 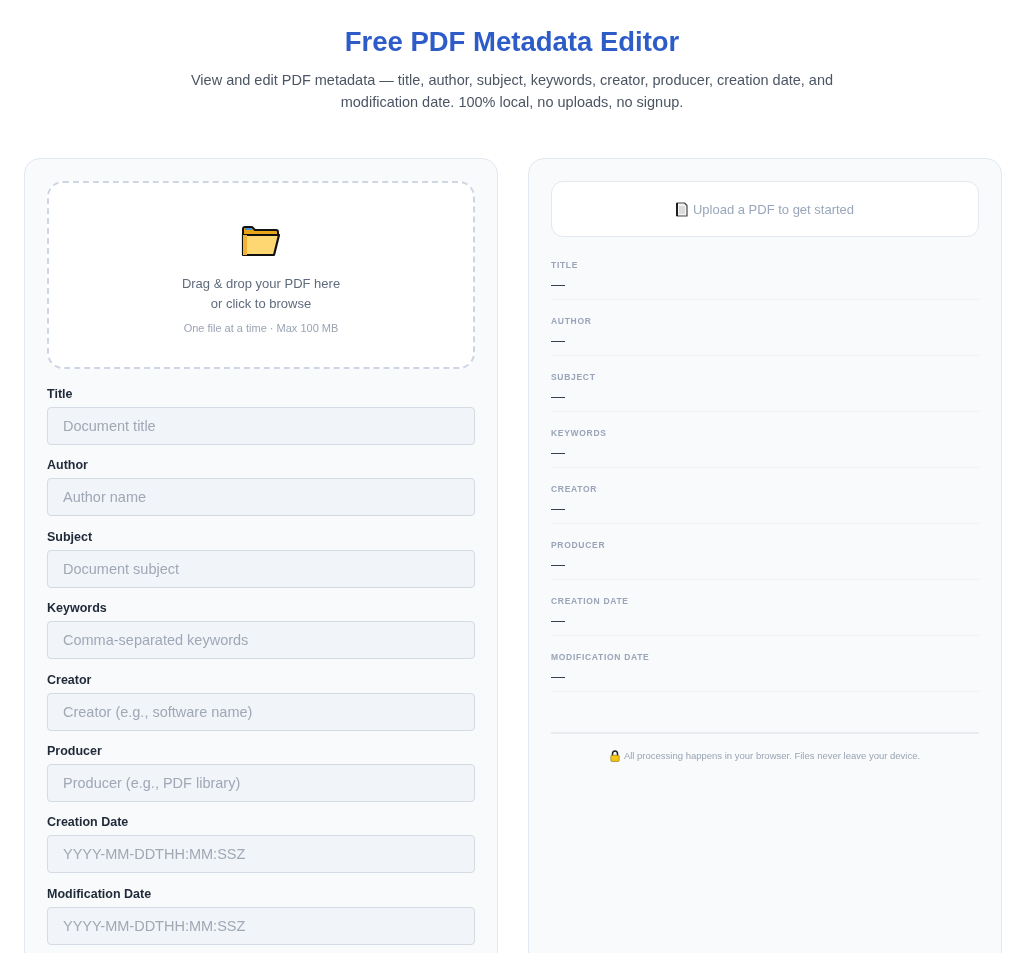 I want to click on metadata-key-label: TITLE, so click(x=565, y=265).